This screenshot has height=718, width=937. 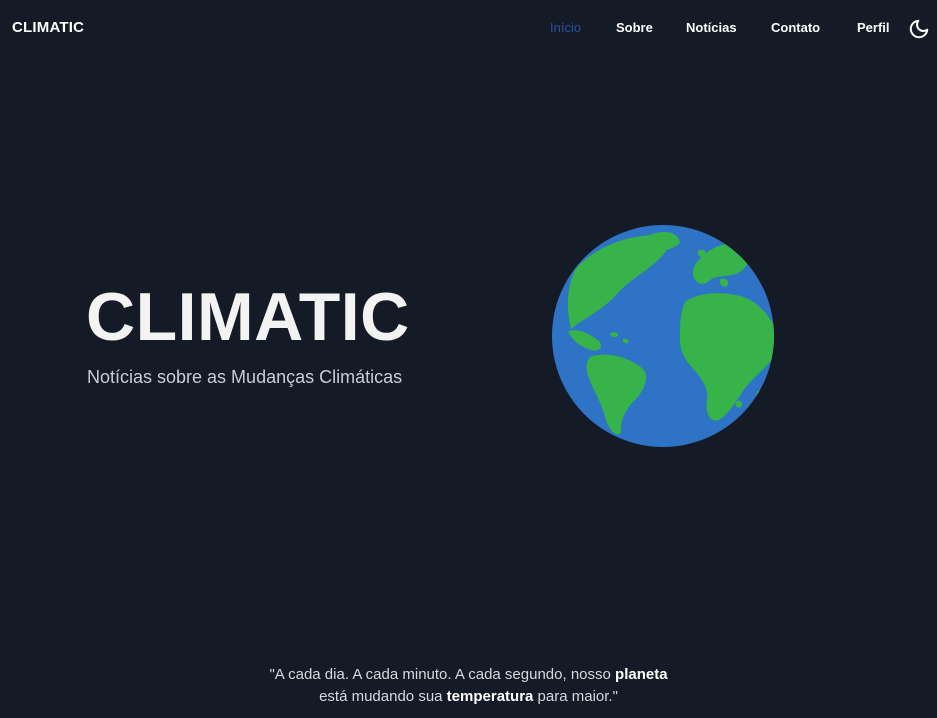 I want to click on quote-text: para maior.", so click(x=575, y=696).